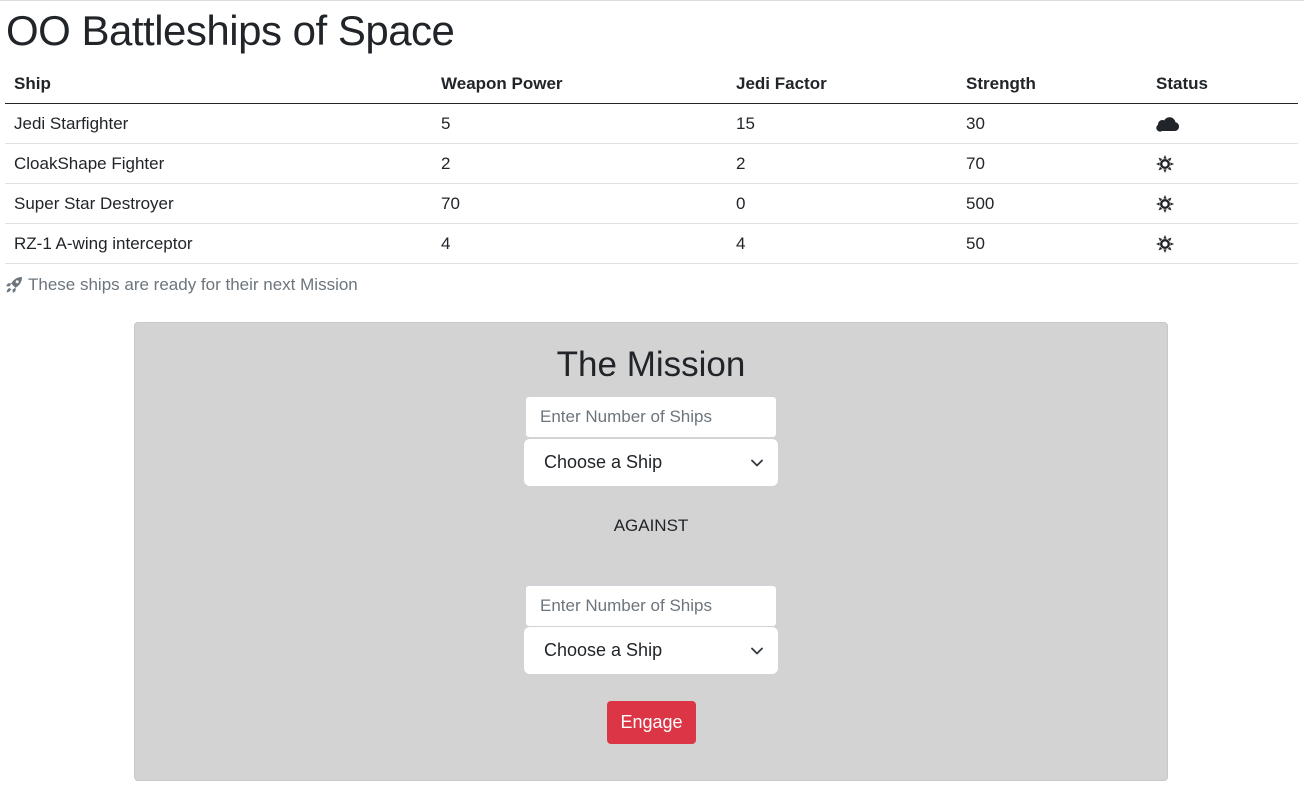  I want to click on table-row: RZ-1 A-wing interceptor 4 4 50, so click(651, 243).